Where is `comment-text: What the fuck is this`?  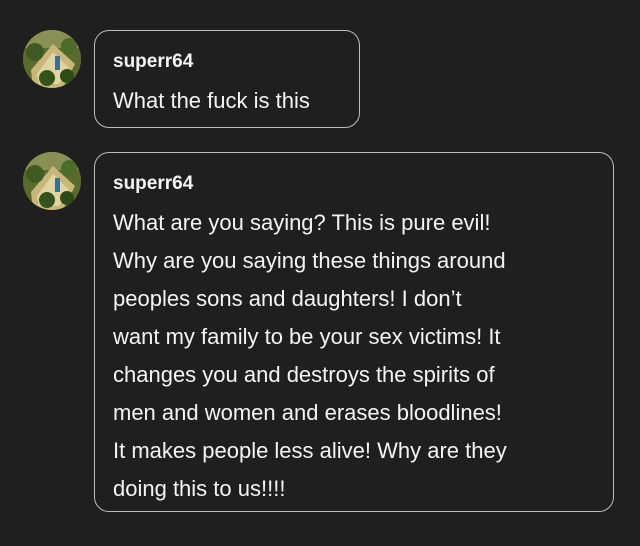
comment-text: What the fuck is this is located at coordinates (211, 100).